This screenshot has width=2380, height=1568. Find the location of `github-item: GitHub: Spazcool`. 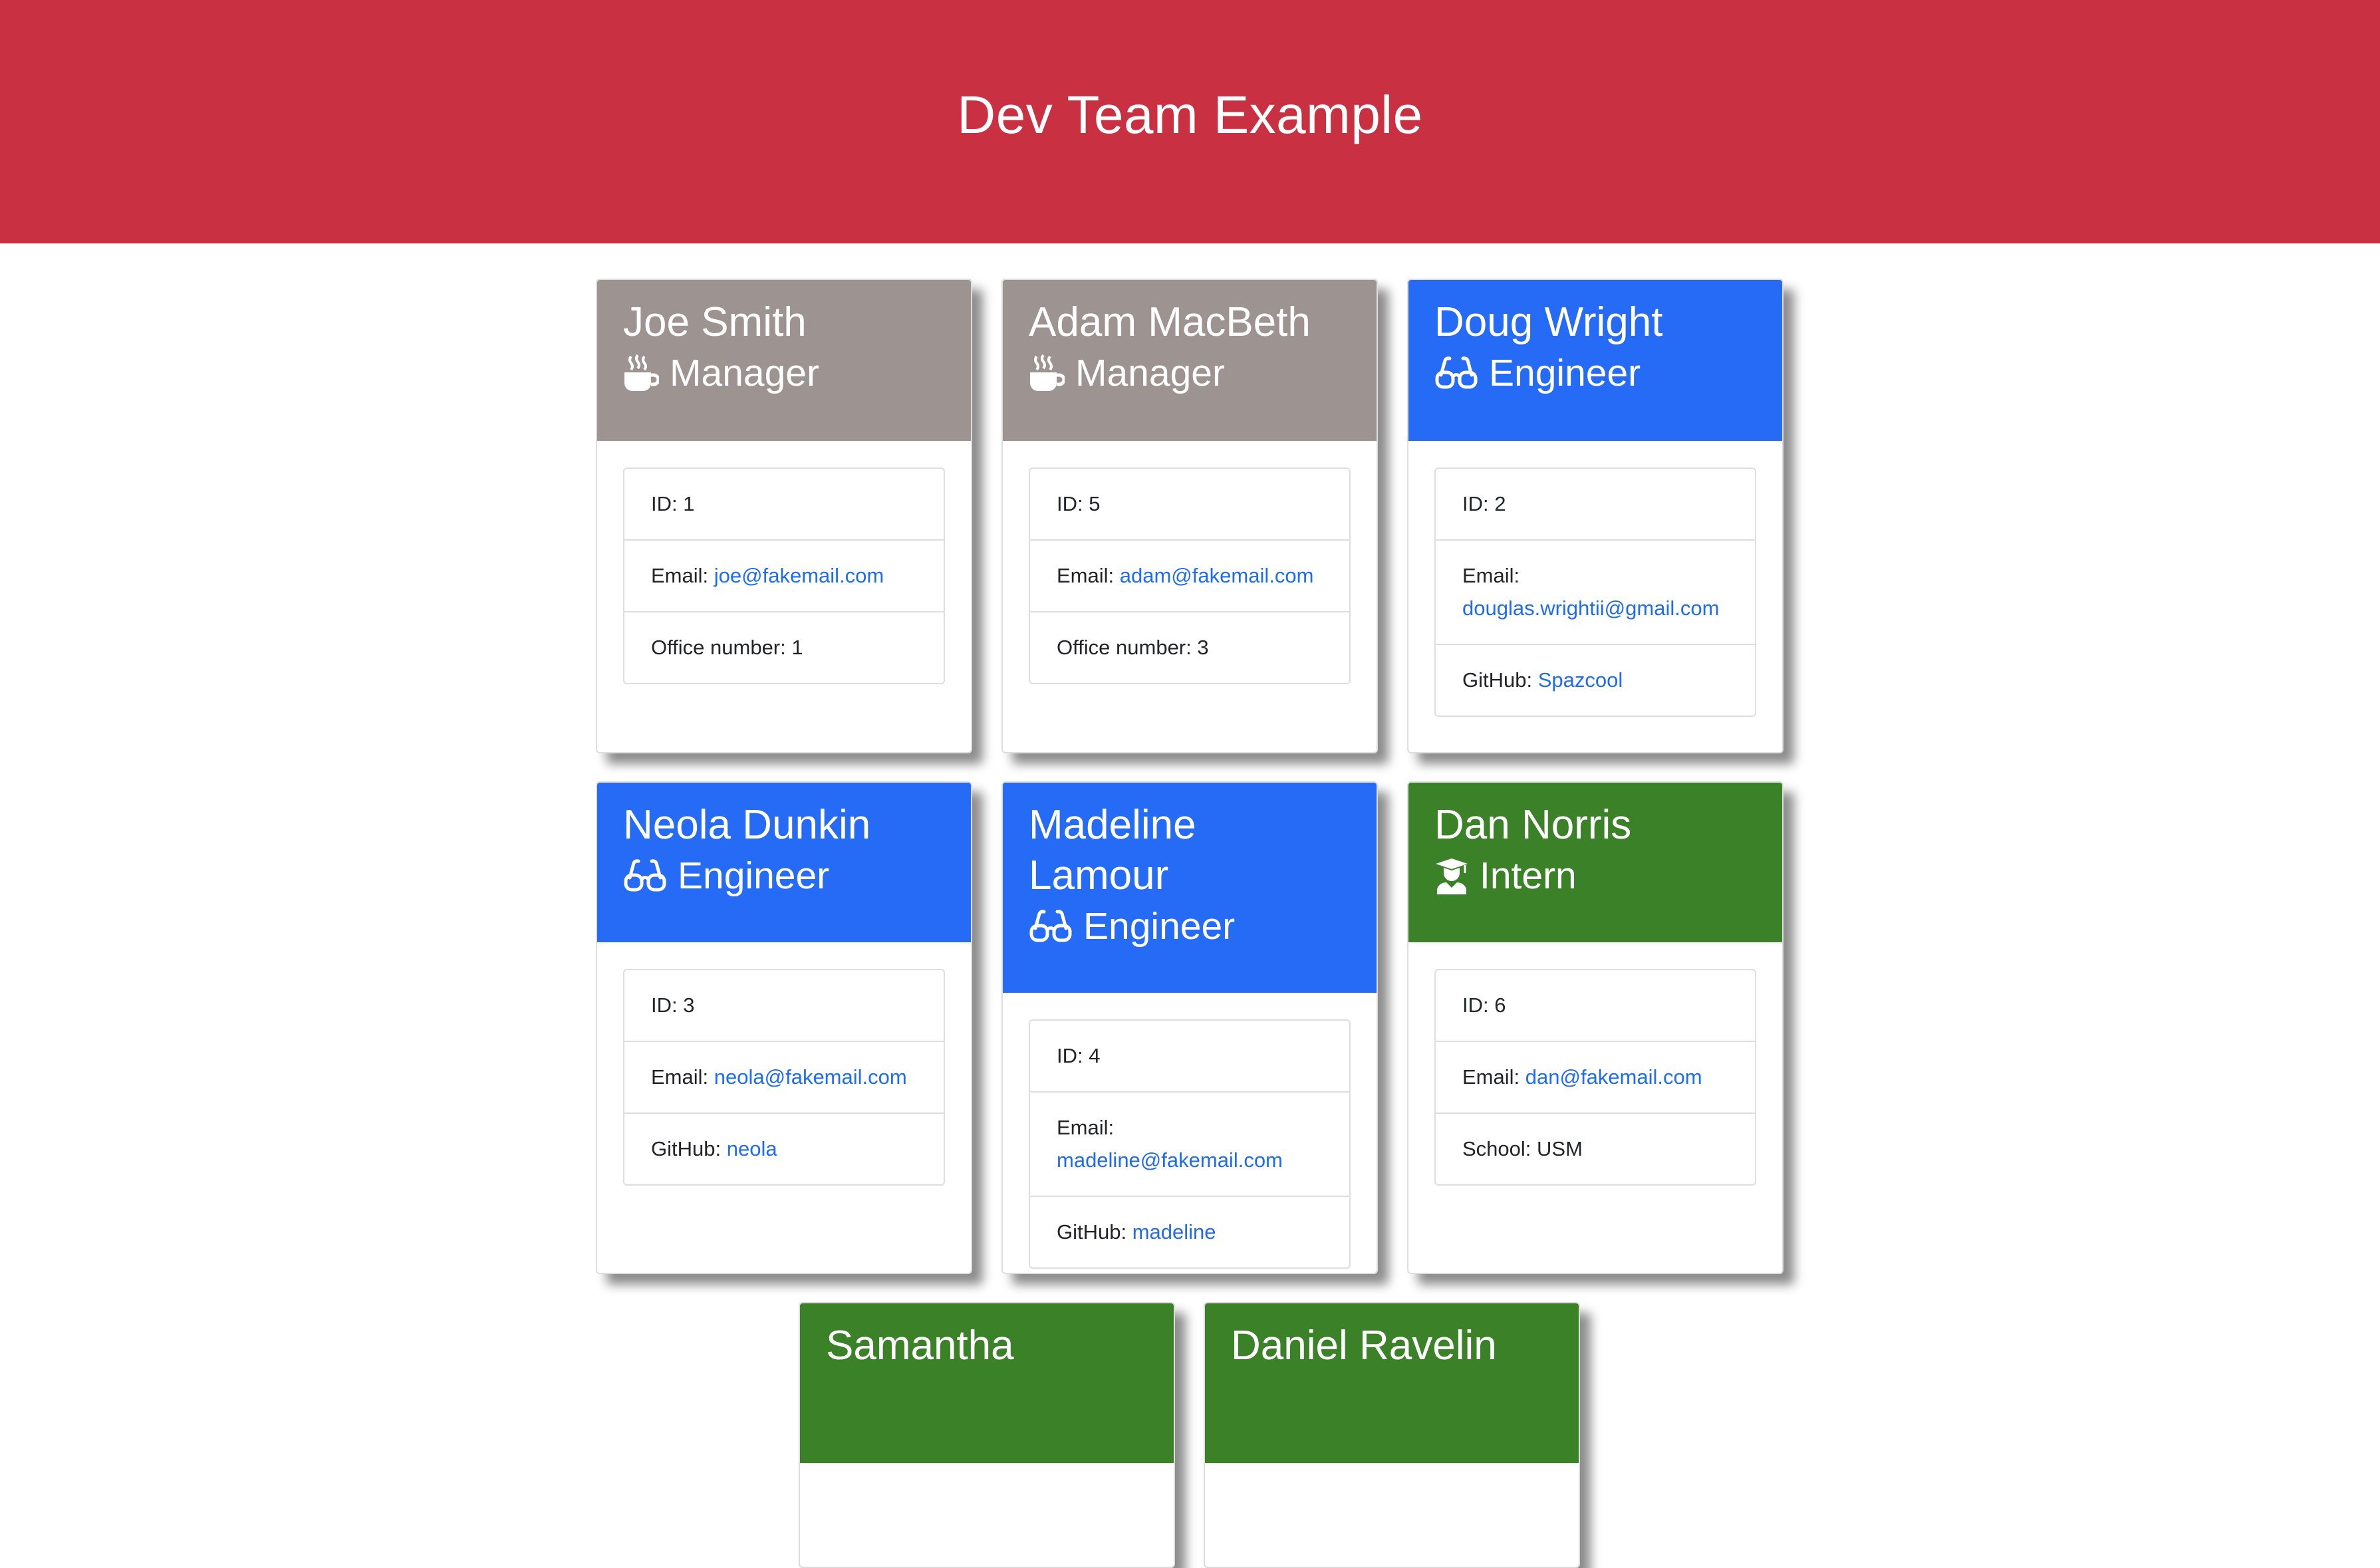

github-item: GitHub: Spazcool is located at coordinates (1595, 680).